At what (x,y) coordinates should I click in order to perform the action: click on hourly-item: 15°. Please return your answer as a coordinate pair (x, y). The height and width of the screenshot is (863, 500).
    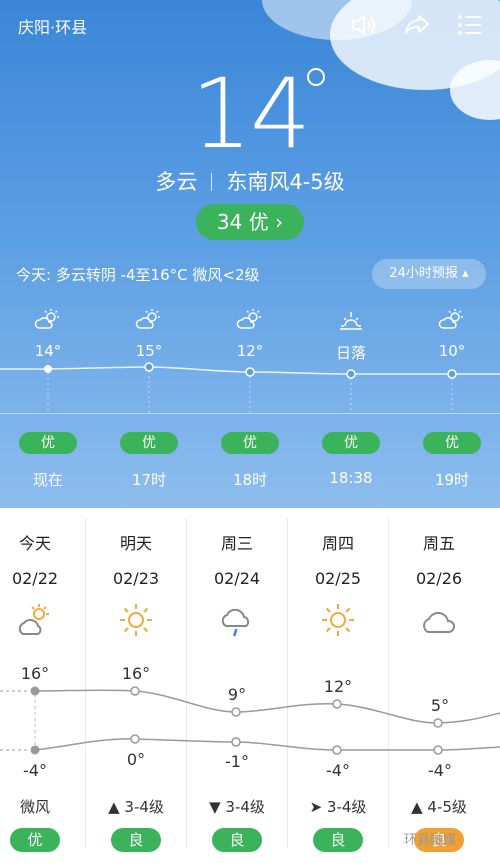
    Looking at the image, I should click on (149, 334).